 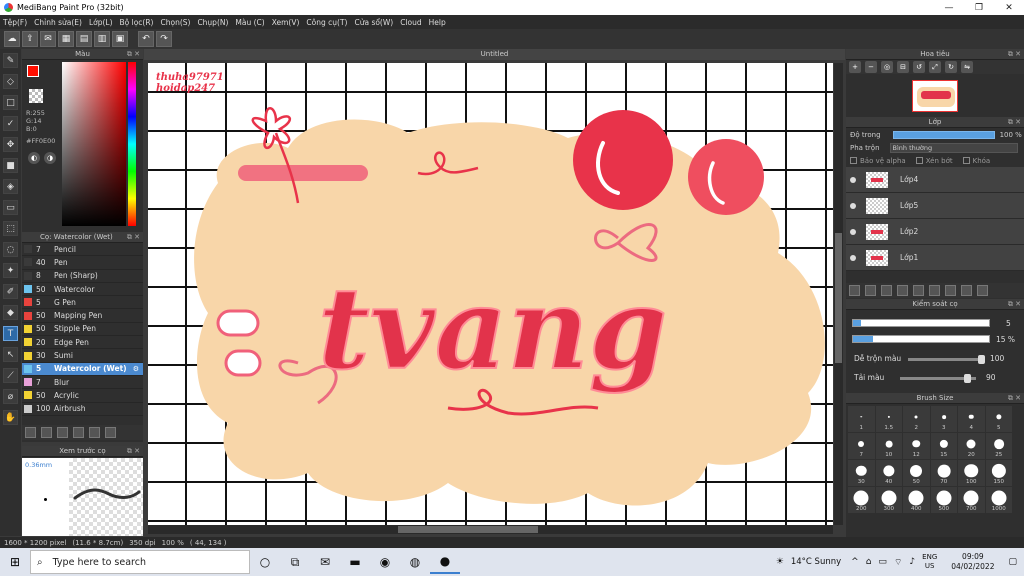 What do you see at coordinates (916, 446) in the screenshot?
I see `brush-size-cell: 12` at bounding box center [916, 446].